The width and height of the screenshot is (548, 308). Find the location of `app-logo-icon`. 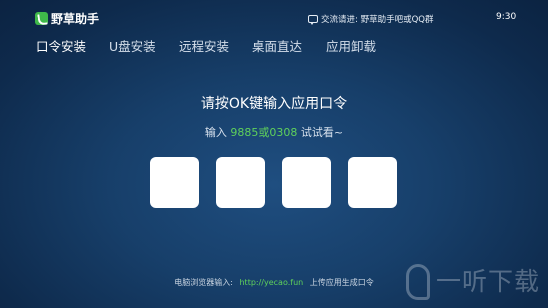

app-logo-icon is located at coordinates (41, 18).